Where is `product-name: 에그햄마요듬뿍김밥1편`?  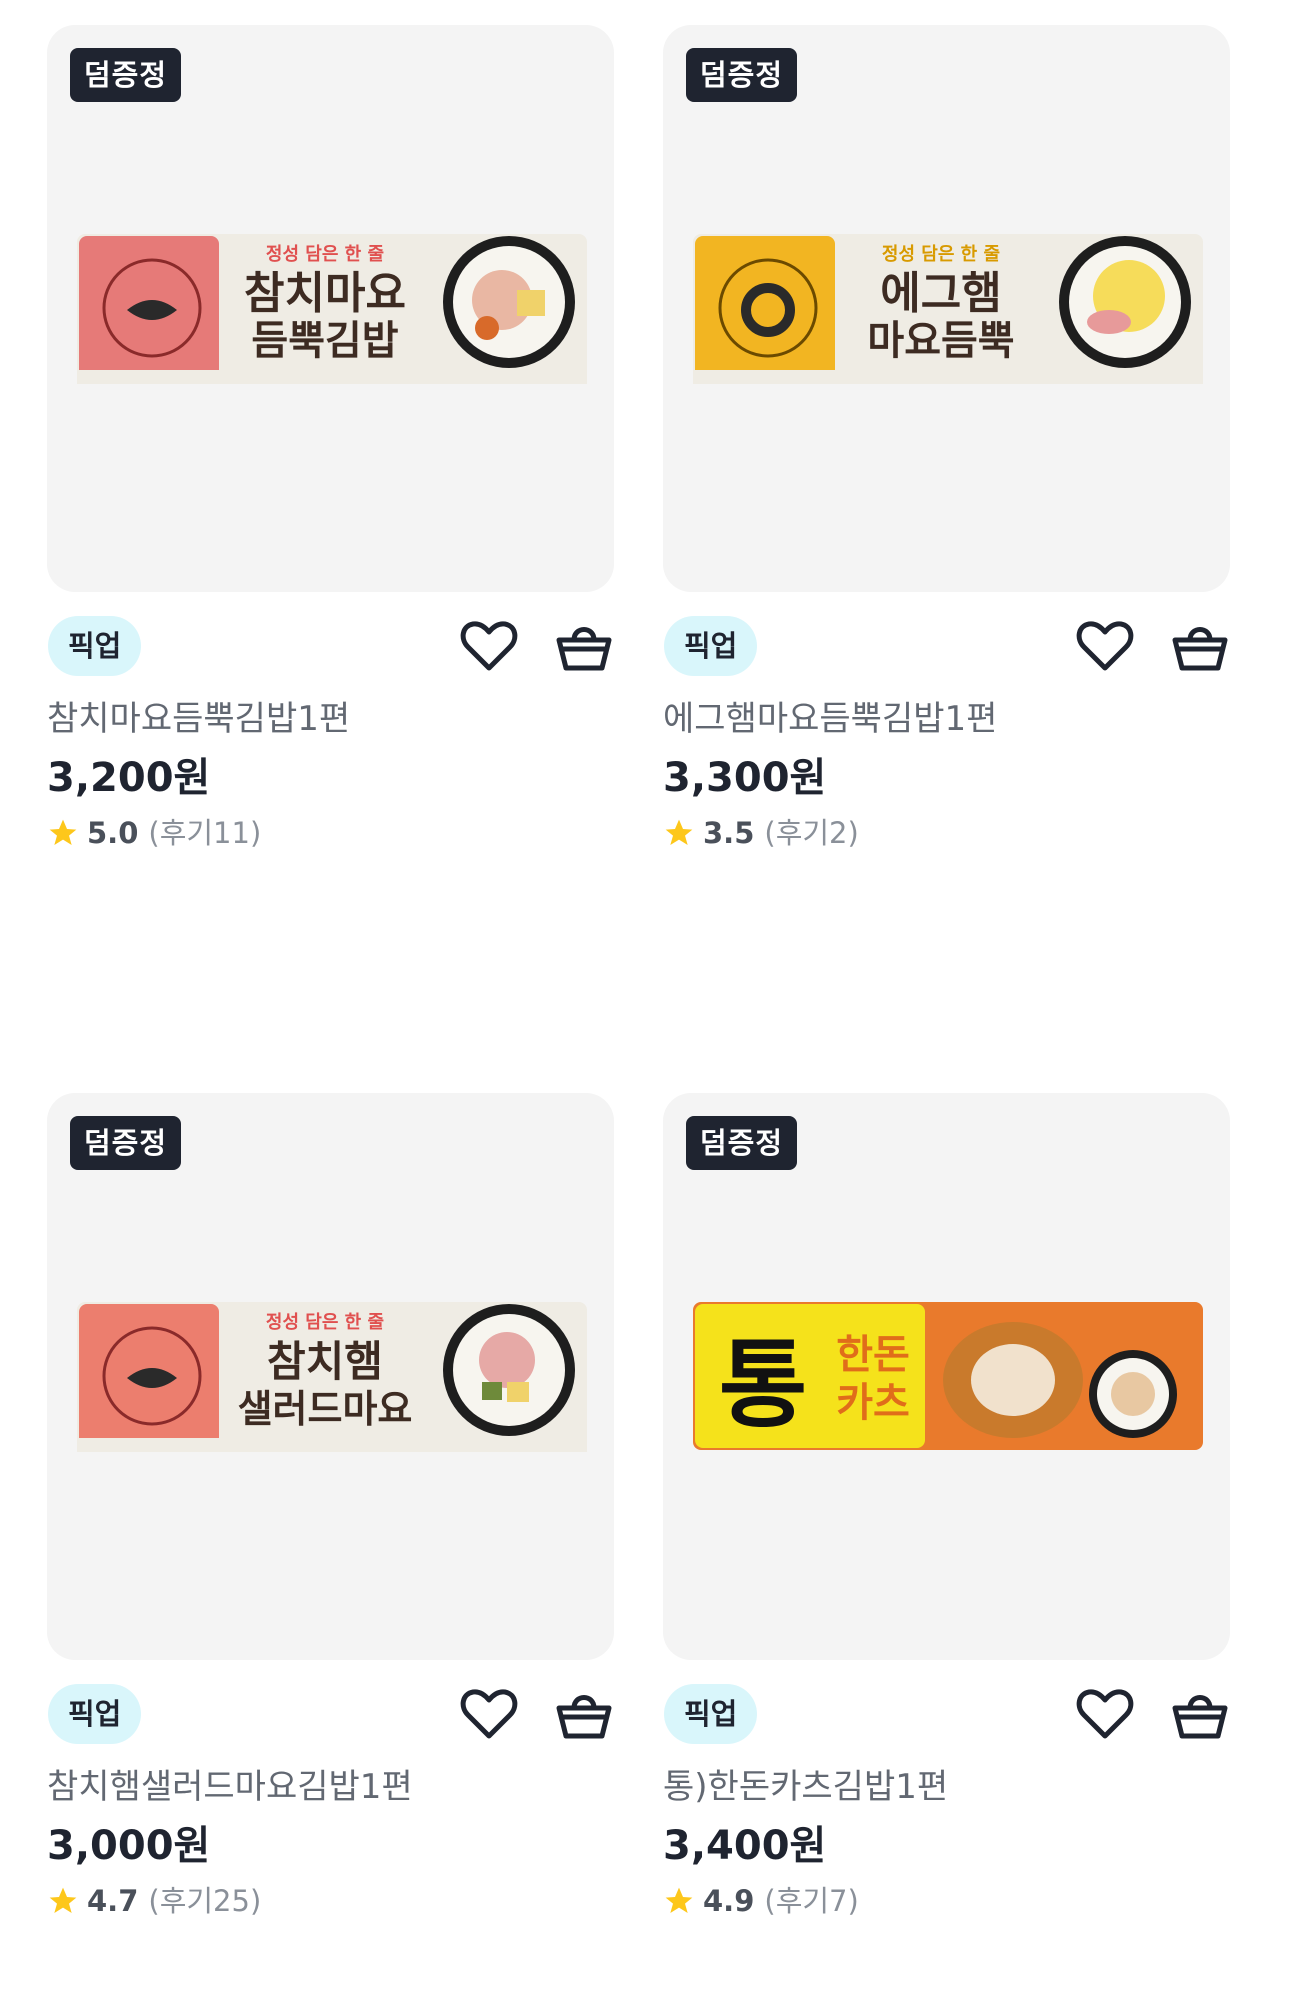
product-name: 에그햄마요듬뿍김밥1편 is located at coordinates (946, 719).